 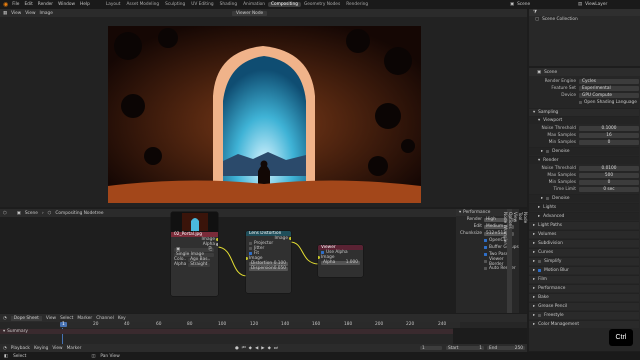 I want to click on simplify-checkbox, so click(x=540, y=261).